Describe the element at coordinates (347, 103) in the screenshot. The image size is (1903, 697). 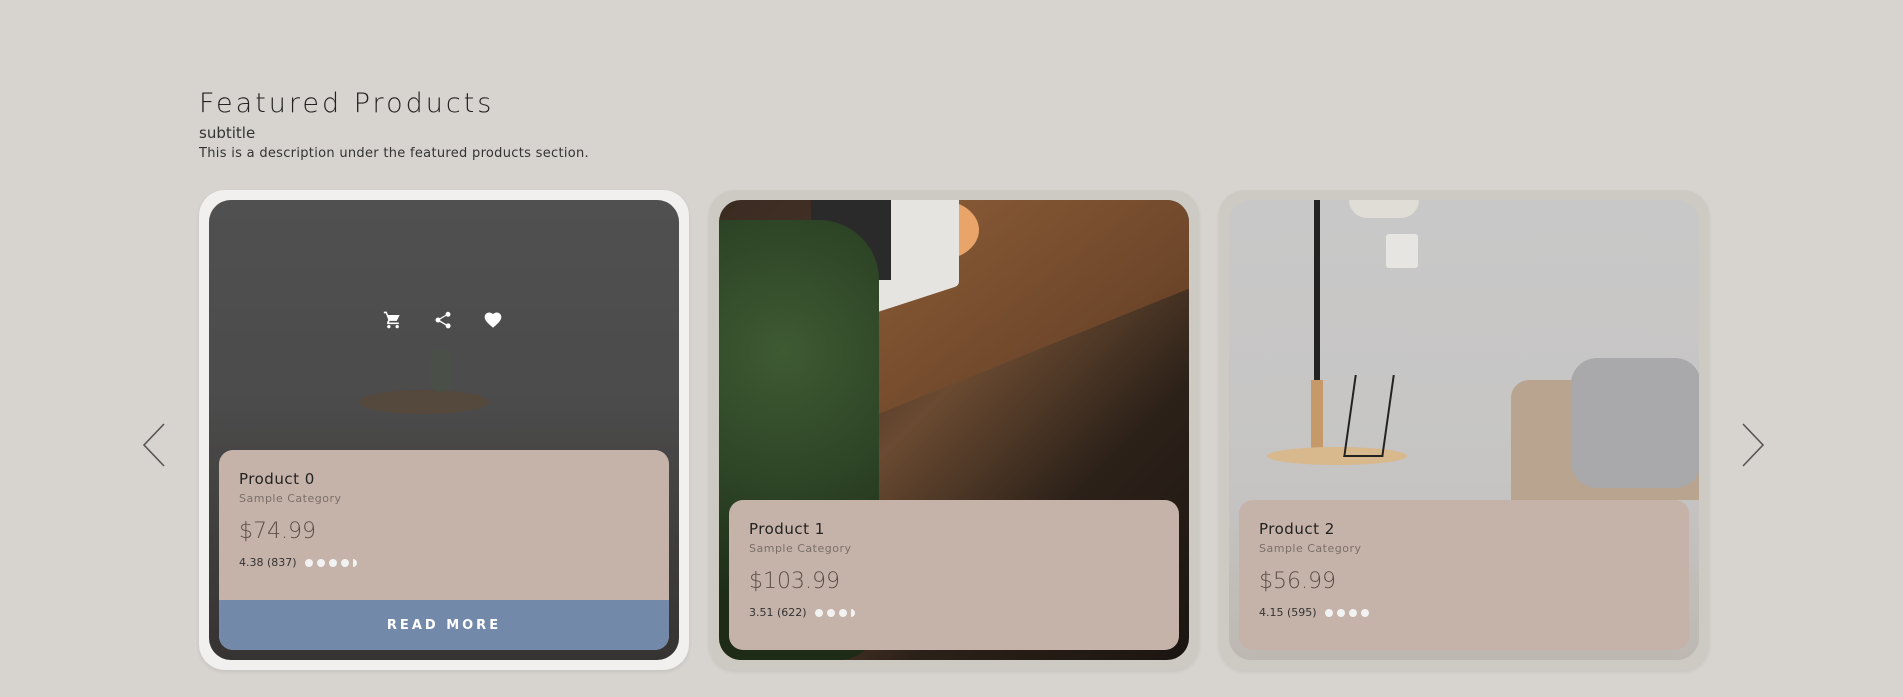
I see `section-title: Featured Products` at that location.